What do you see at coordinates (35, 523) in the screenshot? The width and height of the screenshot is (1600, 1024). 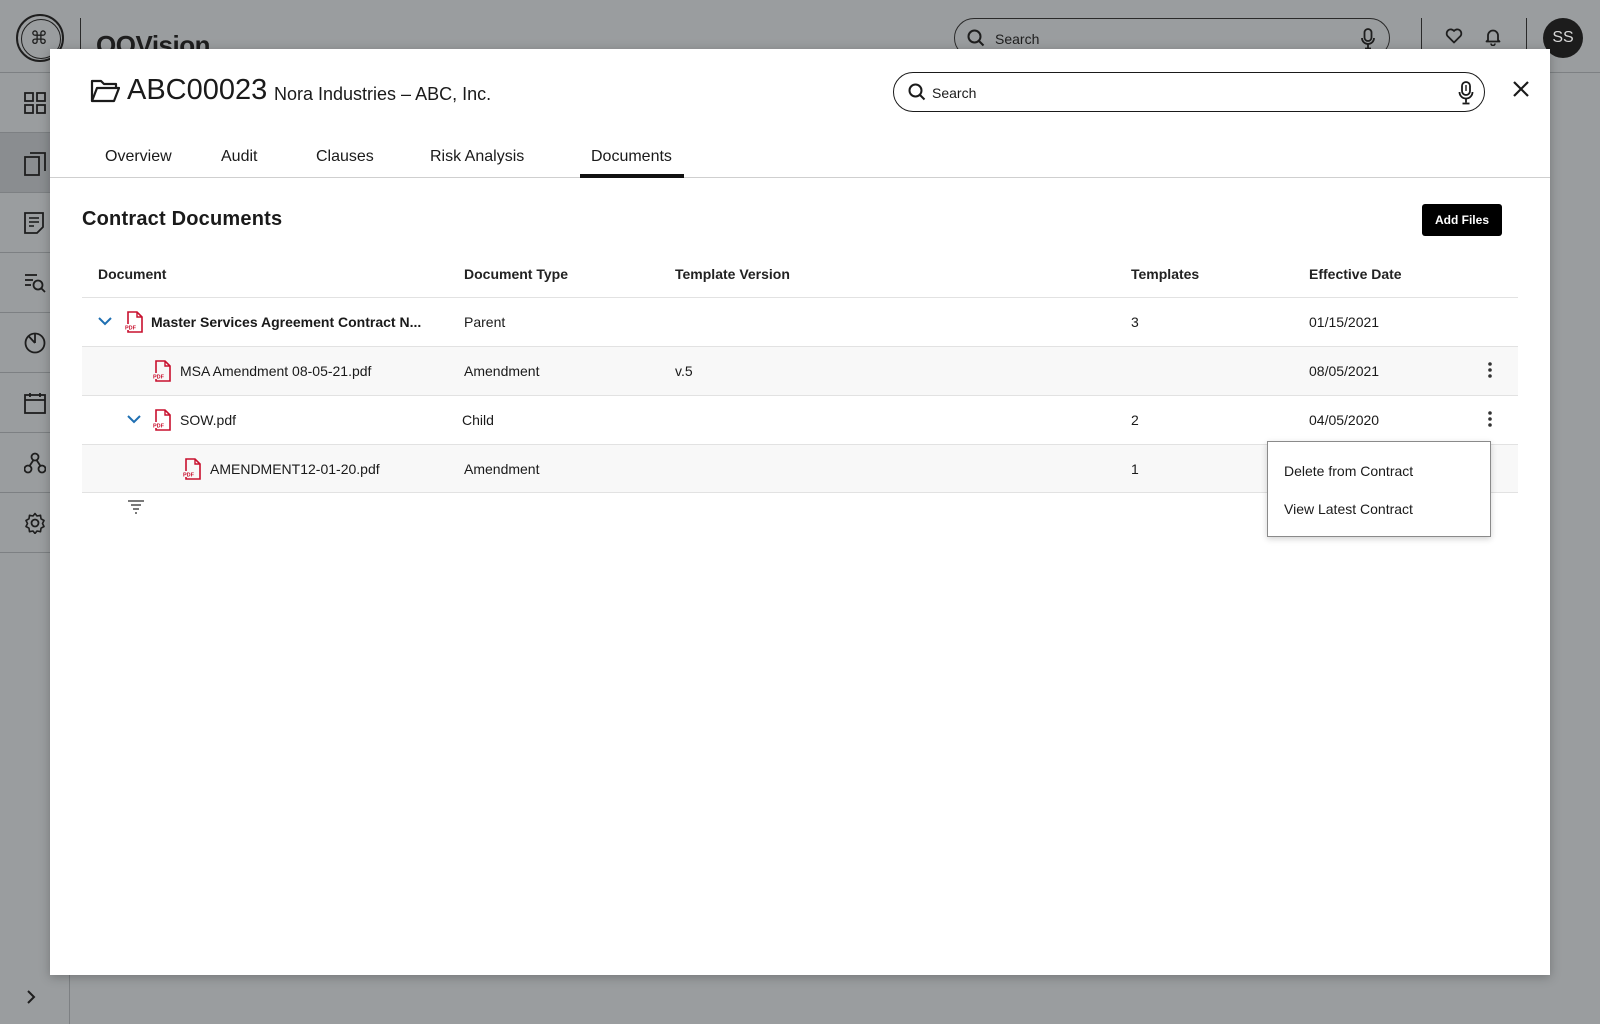 I see `gear-icon` at bounding box center [35, 523].